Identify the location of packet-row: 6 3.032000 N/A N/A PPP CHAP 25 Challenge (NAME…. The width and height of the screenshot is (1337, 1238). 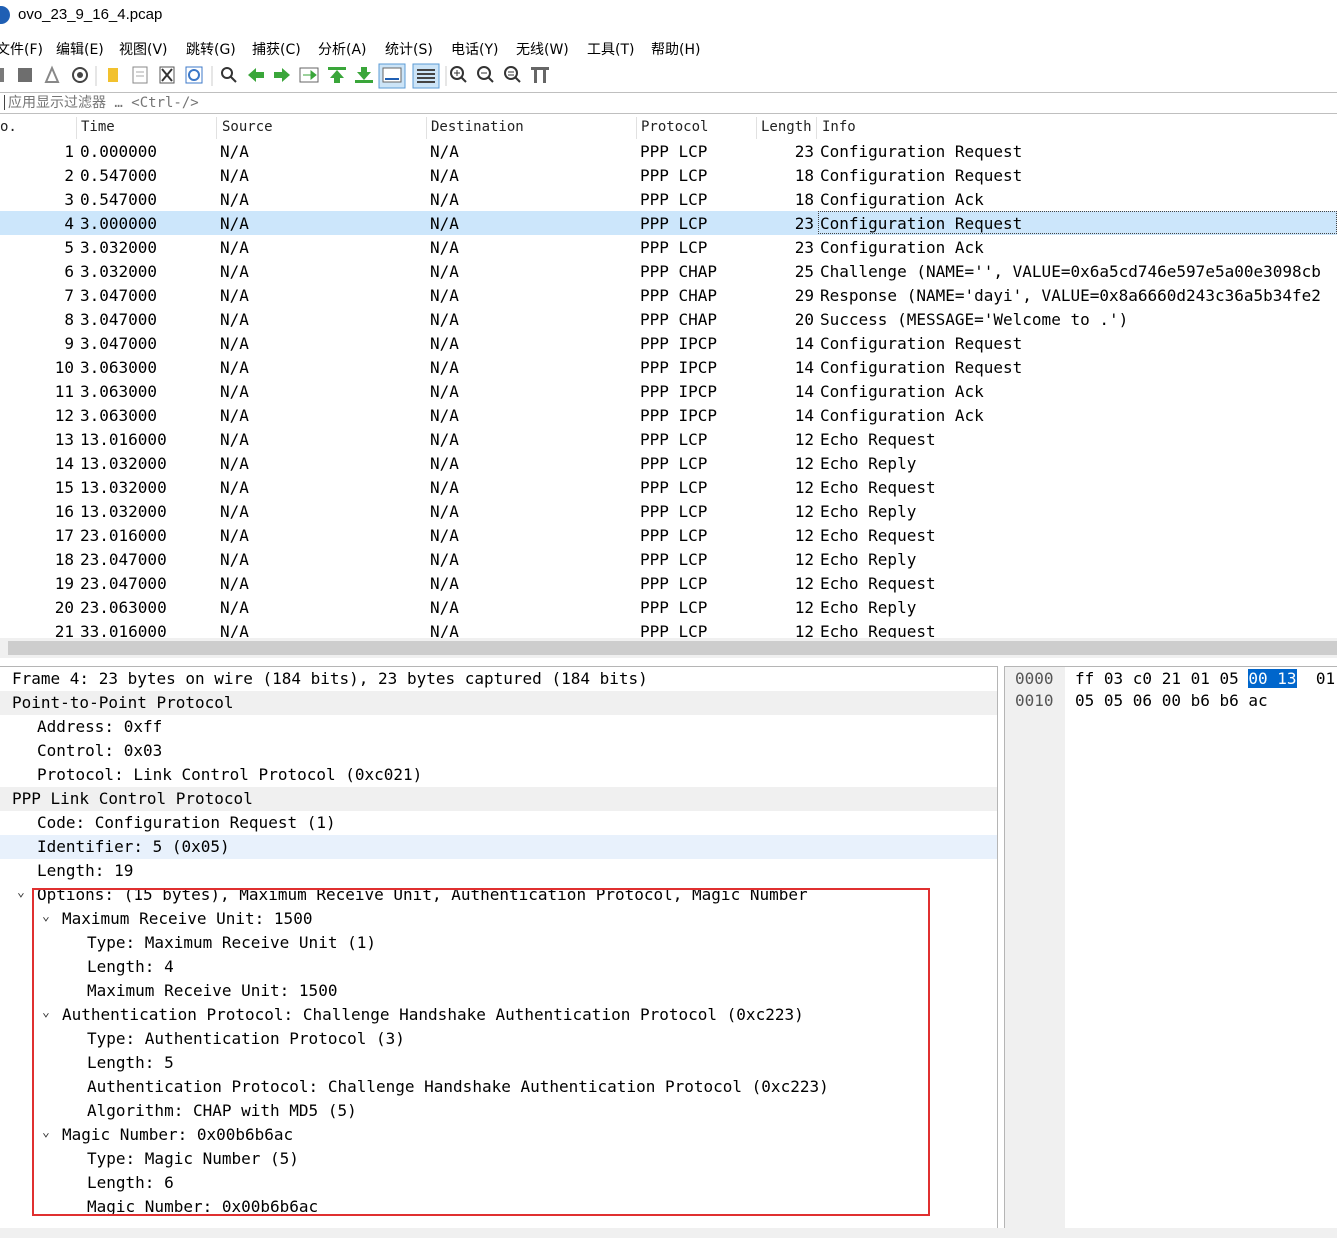
(668, 271).